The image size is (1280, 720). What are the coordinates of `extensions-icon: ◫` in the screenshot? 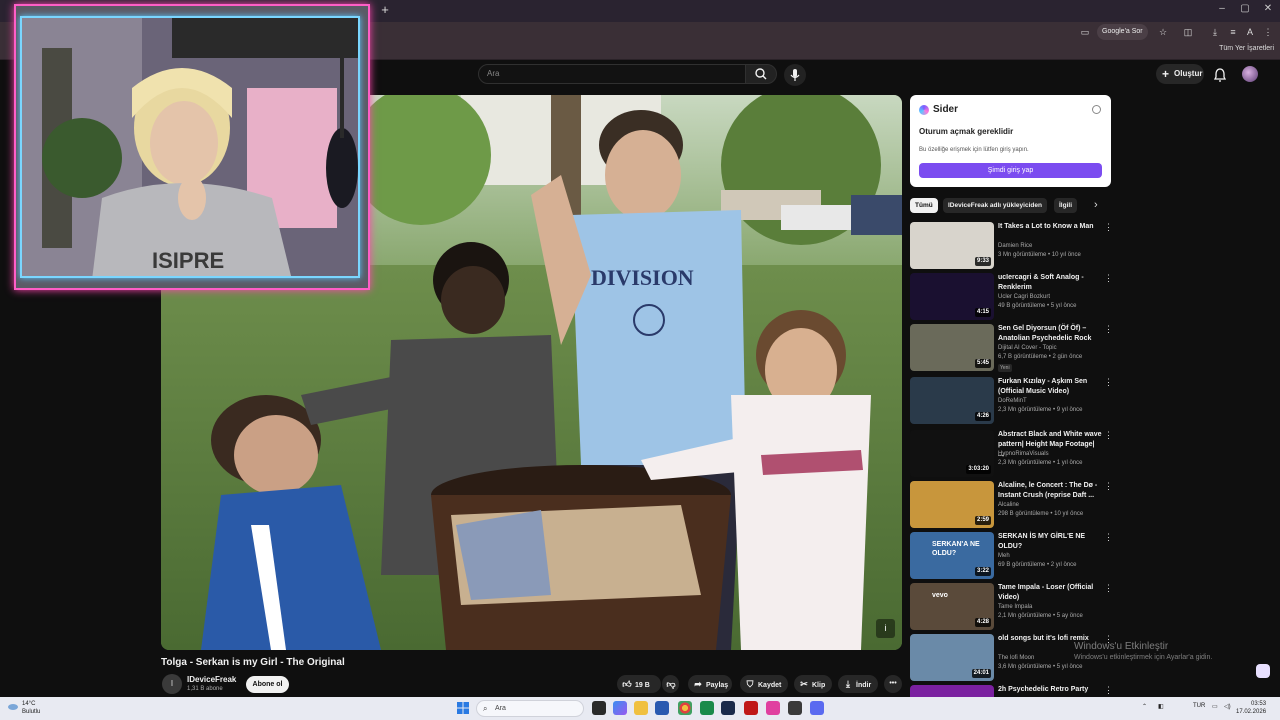 It's located at (1188, 32).